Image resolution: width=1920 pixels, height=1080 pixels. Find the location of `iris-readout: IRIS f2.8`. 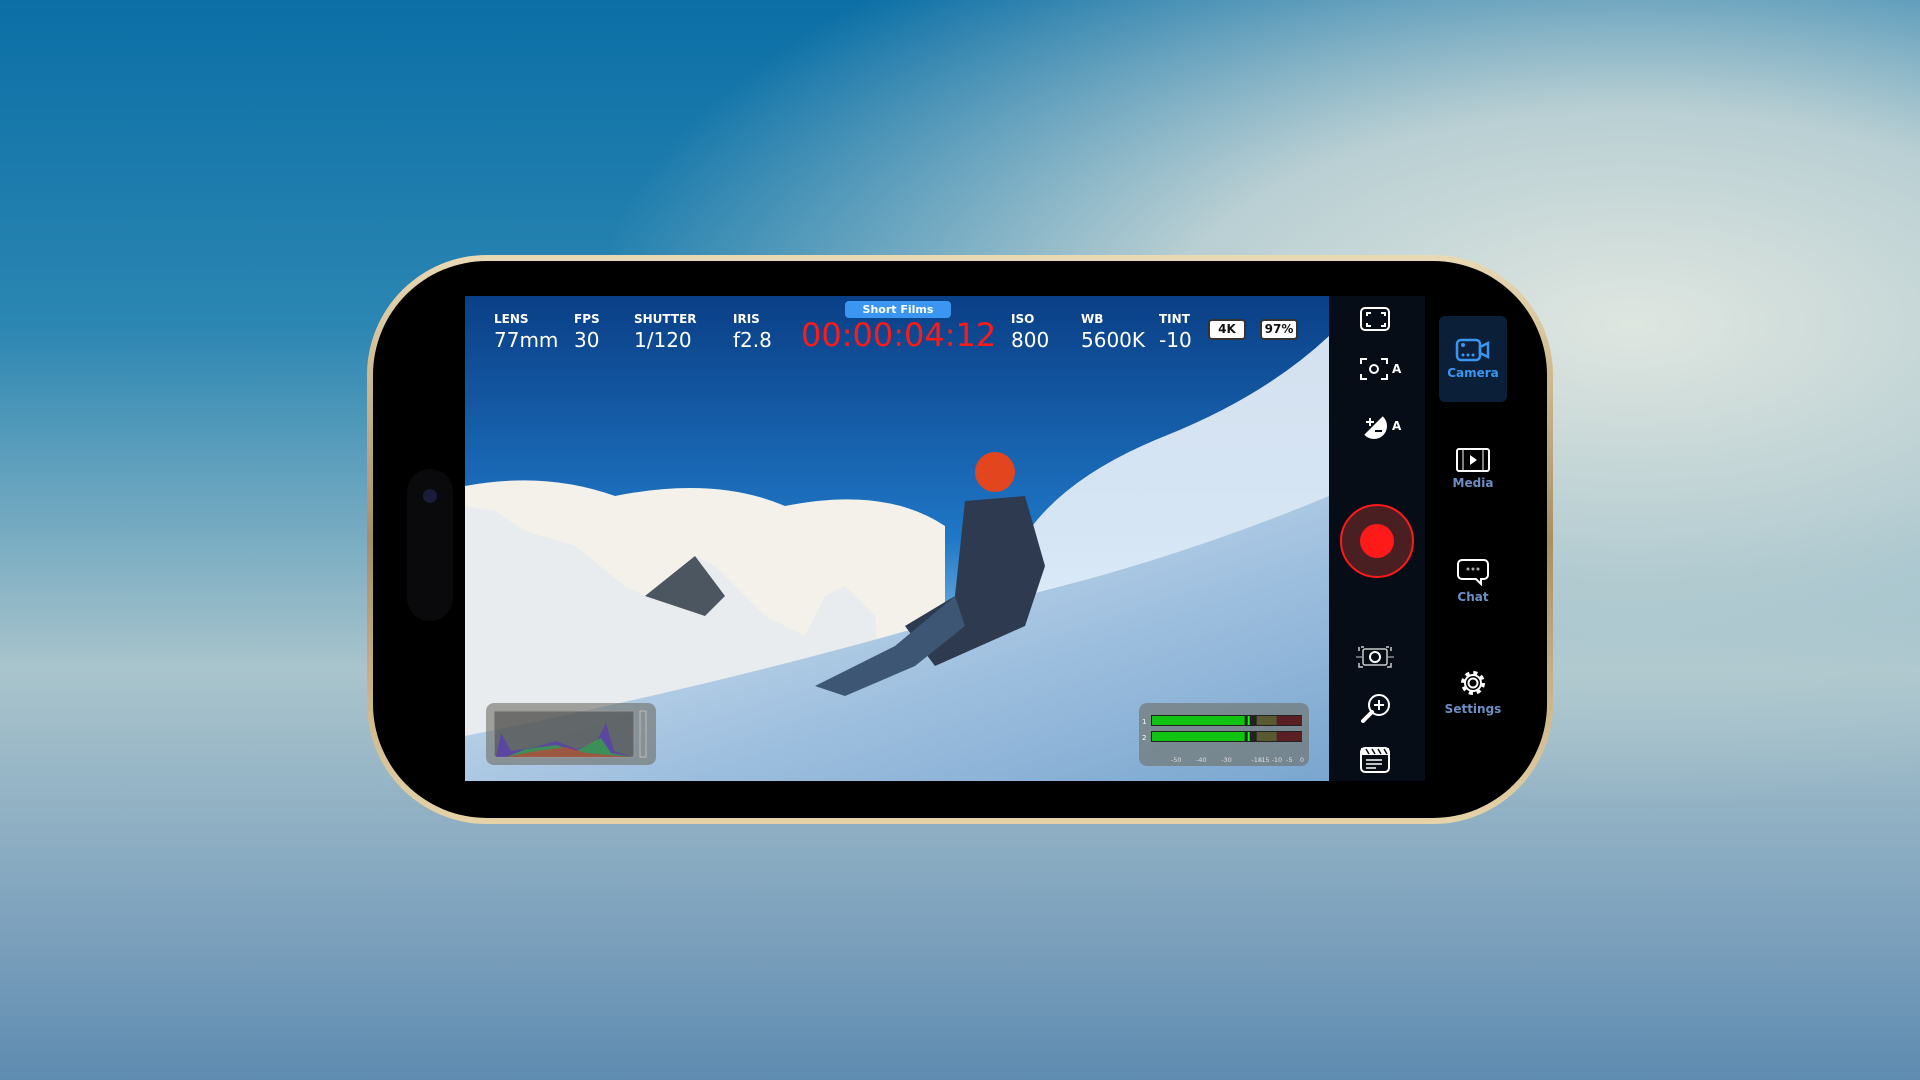

iris-readout: IRIS f2.8 is located at coordinates (752, 332).